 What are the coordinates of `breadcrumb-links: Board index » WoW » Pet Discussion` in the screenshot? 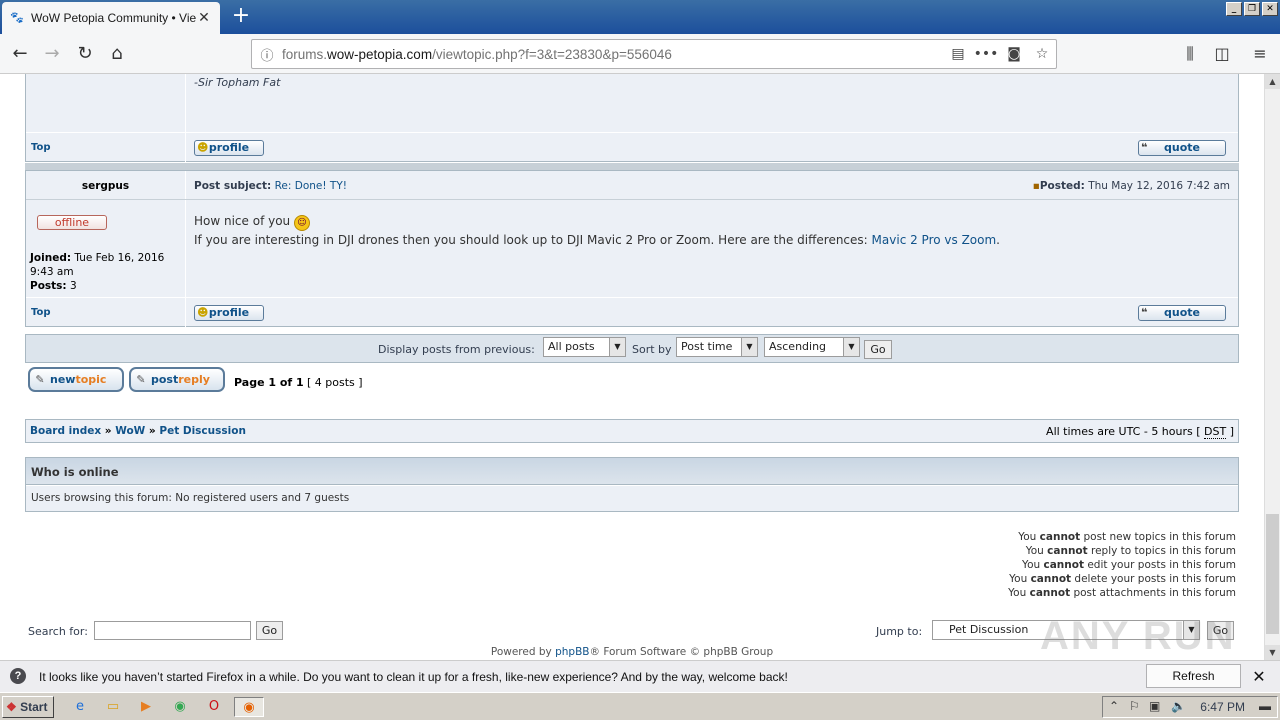 It's located at (138, 431).